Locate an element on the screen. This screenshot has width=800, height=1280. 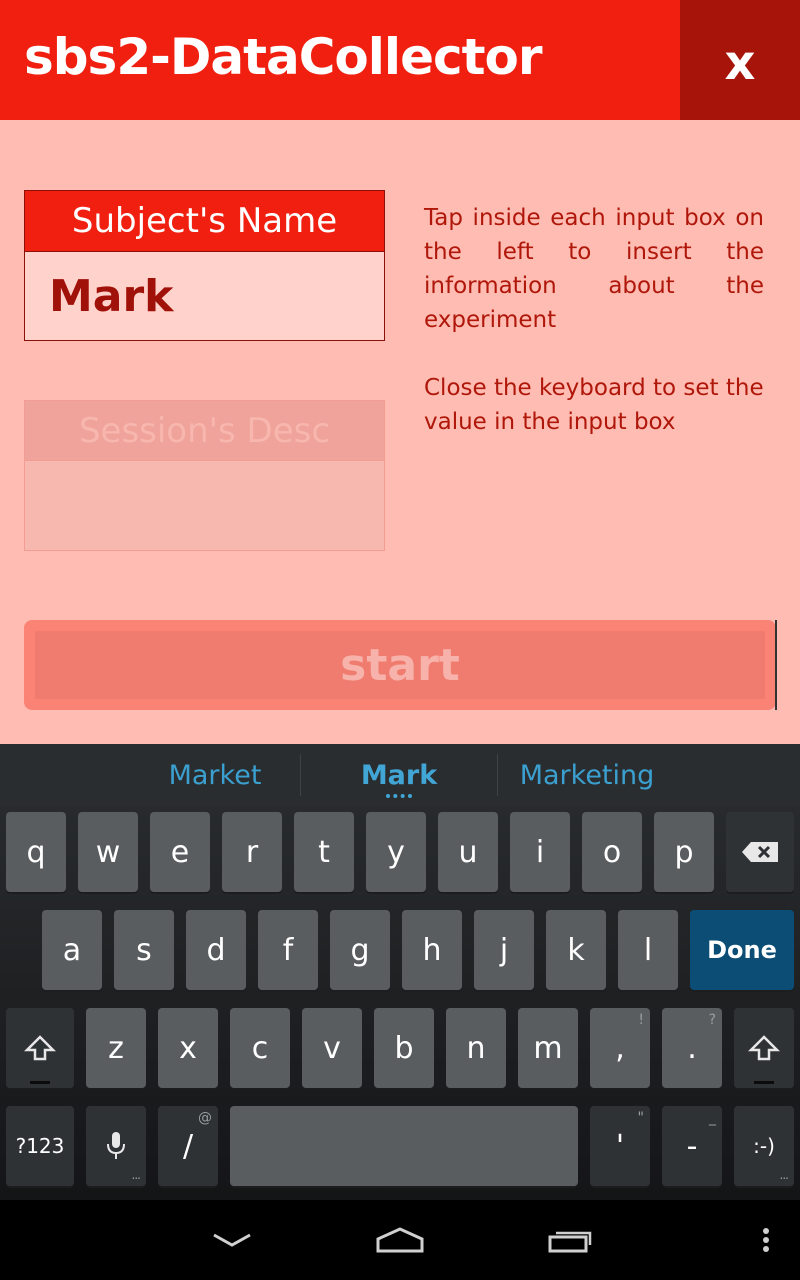
key-n: n is located at coordinates (476, 1048).